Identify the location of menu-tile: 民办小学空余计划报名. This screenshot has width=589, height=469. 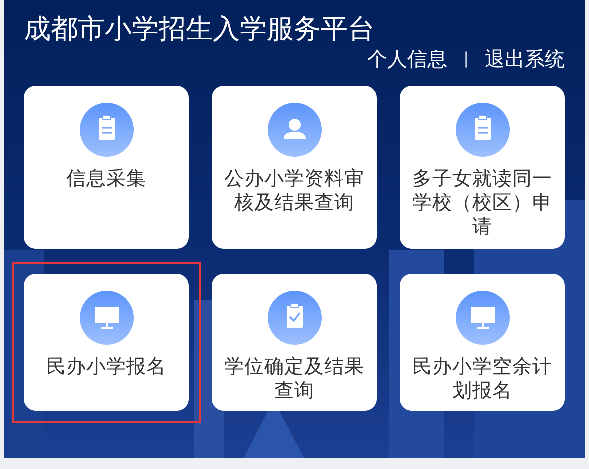
(482, 342).